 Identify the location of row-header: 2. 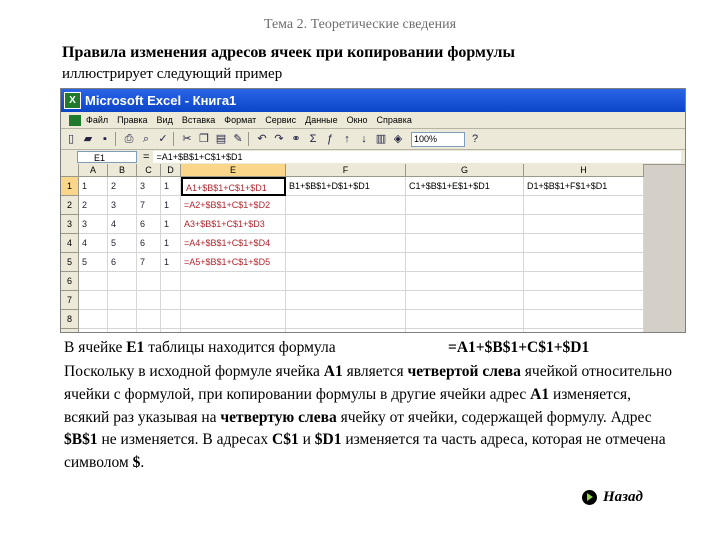
(70, 205).